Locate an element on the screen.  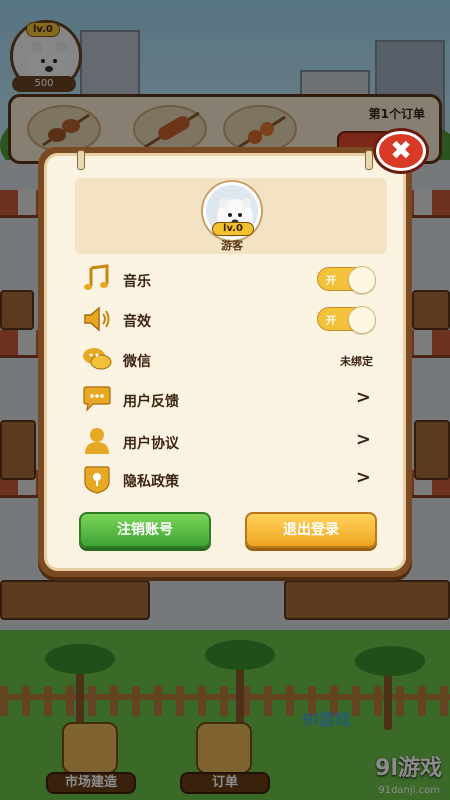
profile-card: lv.0 游客 is located at coordinates (231, 216).